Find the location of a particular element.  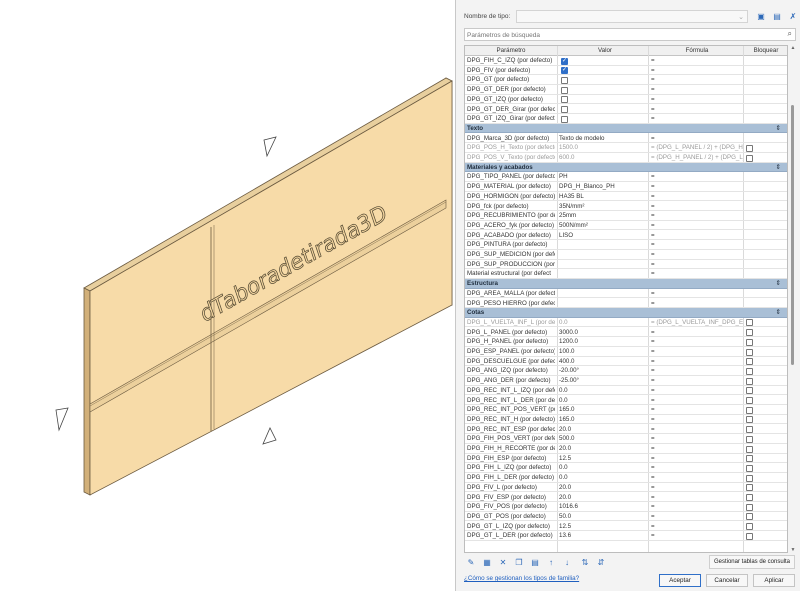

group-header: Cotas ⇕ is located at coordinates (626, 313).